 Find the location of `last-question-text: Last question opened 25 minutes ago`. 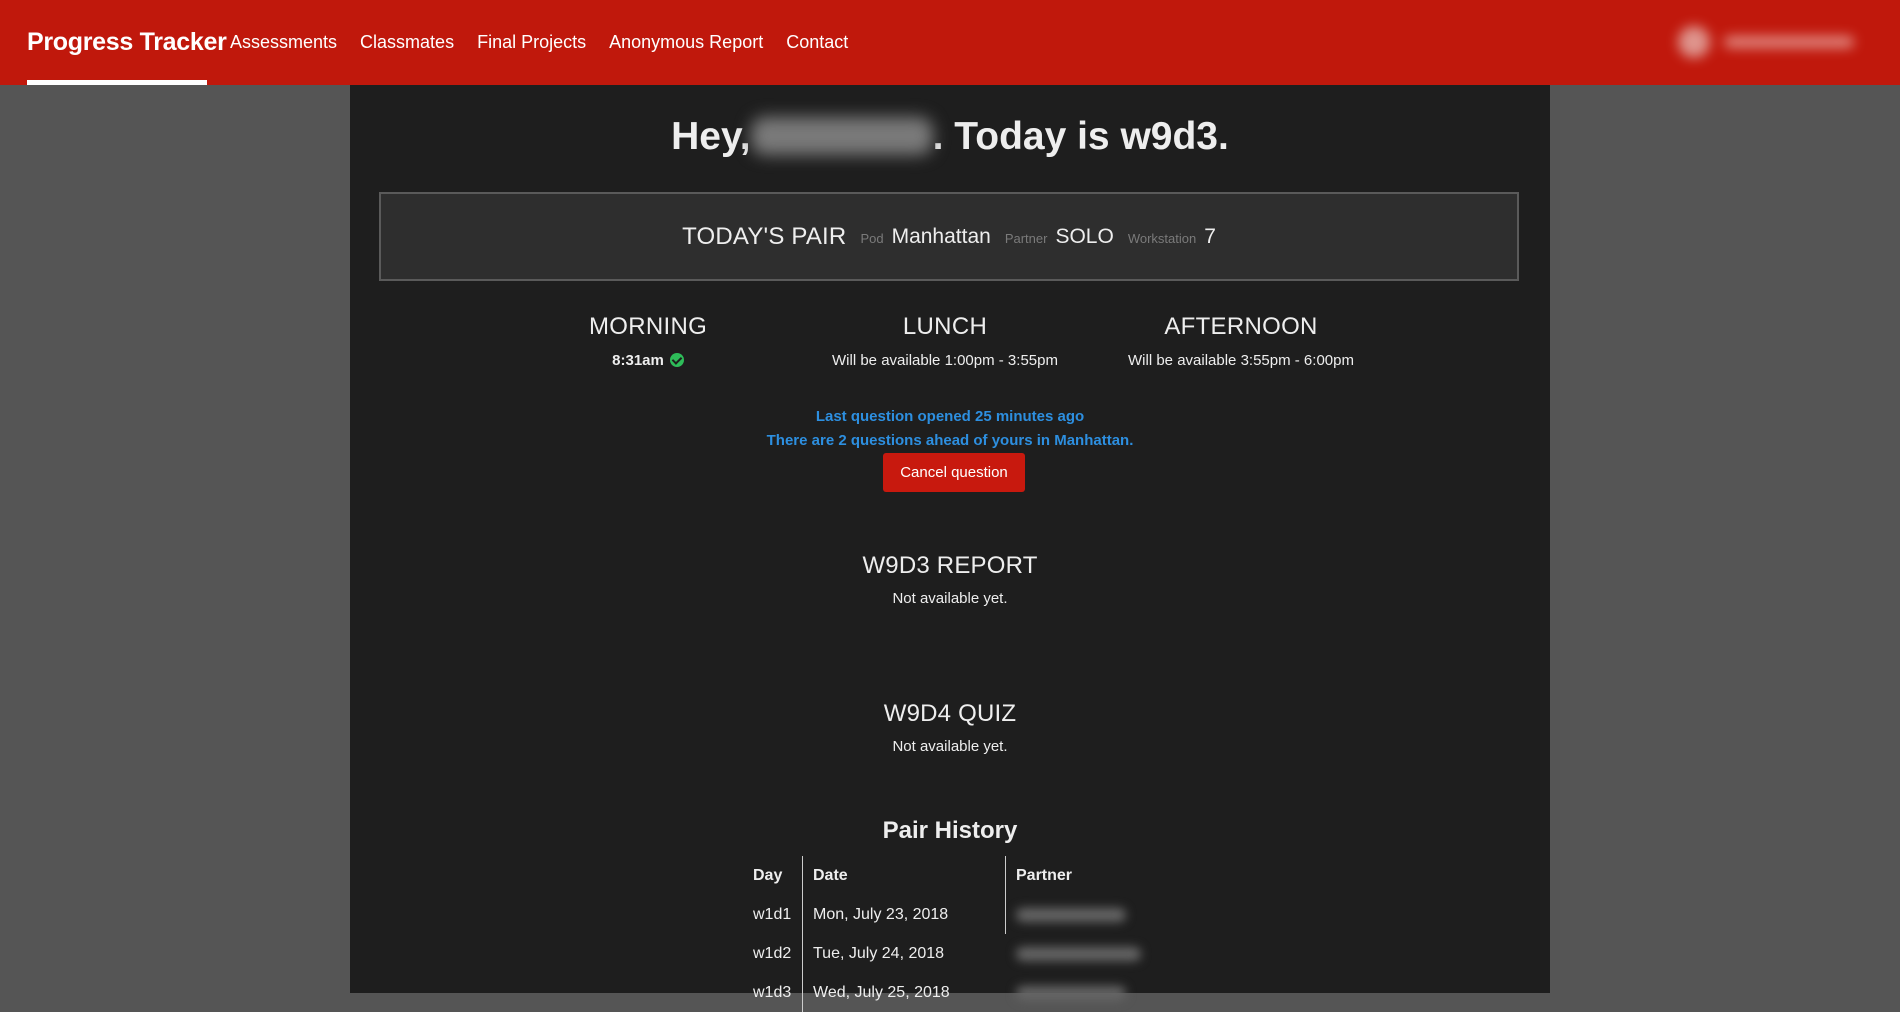

last-question-text: Last question opened 25 minutes ago is located at coordinates (950, 416).